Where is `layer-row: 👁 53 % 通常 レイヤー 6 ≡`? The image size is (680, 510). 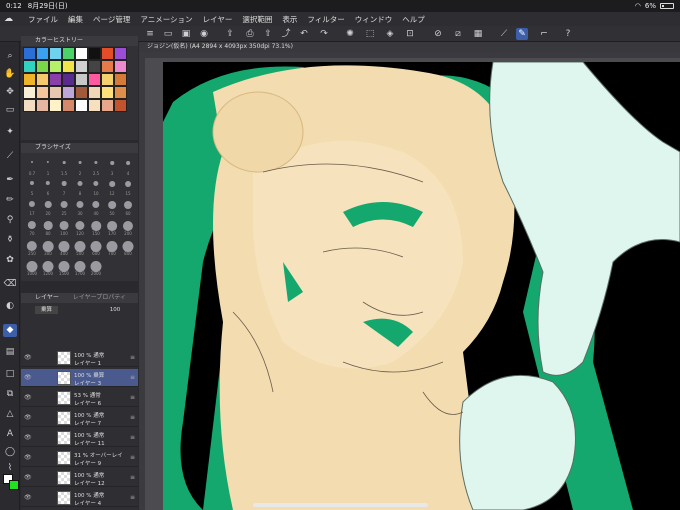
layer-row: 👁 53 % 通常 レイヤー 6 ≡ is located at coordinates (79, 398).